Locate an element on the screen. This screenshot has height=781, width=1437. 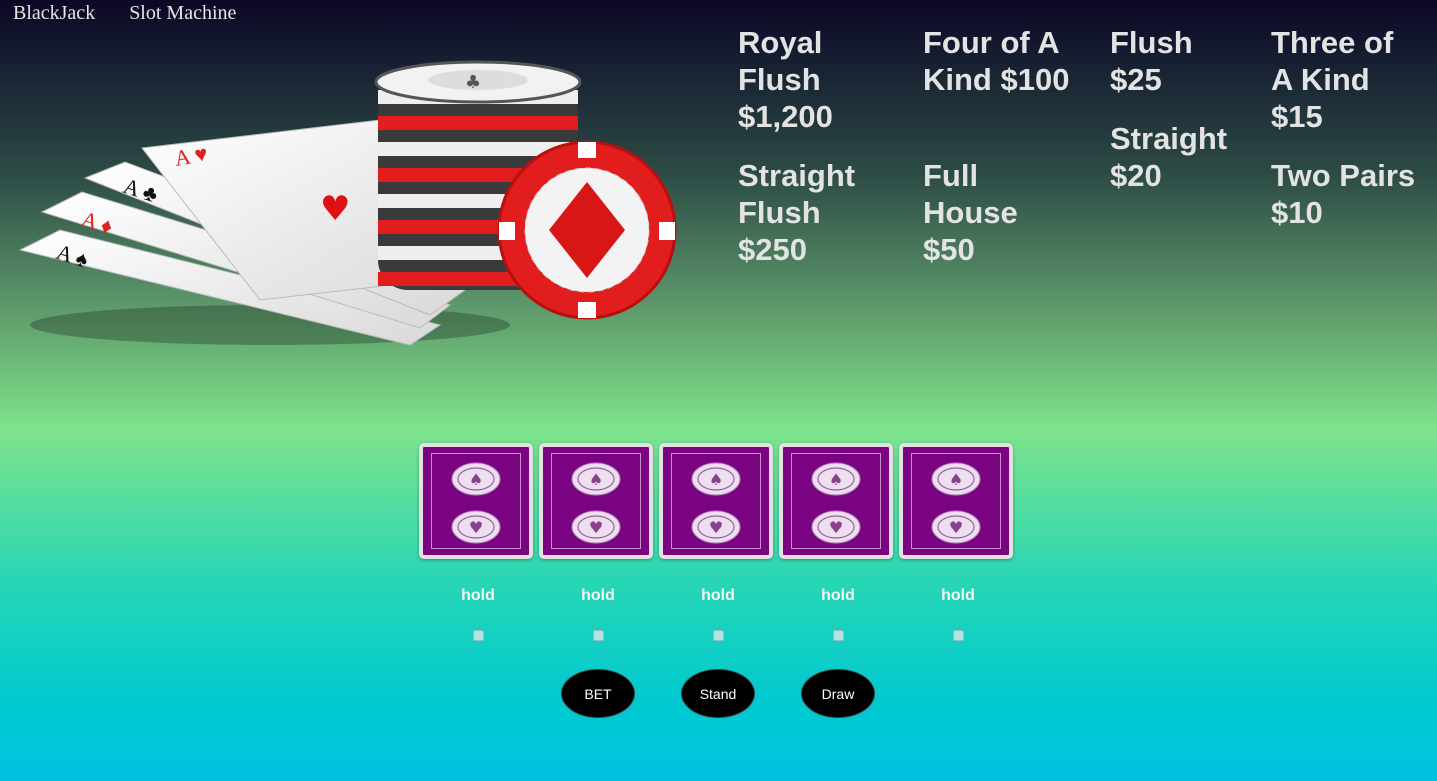
hold-label-1: hold is located at coordinates (478, 595).